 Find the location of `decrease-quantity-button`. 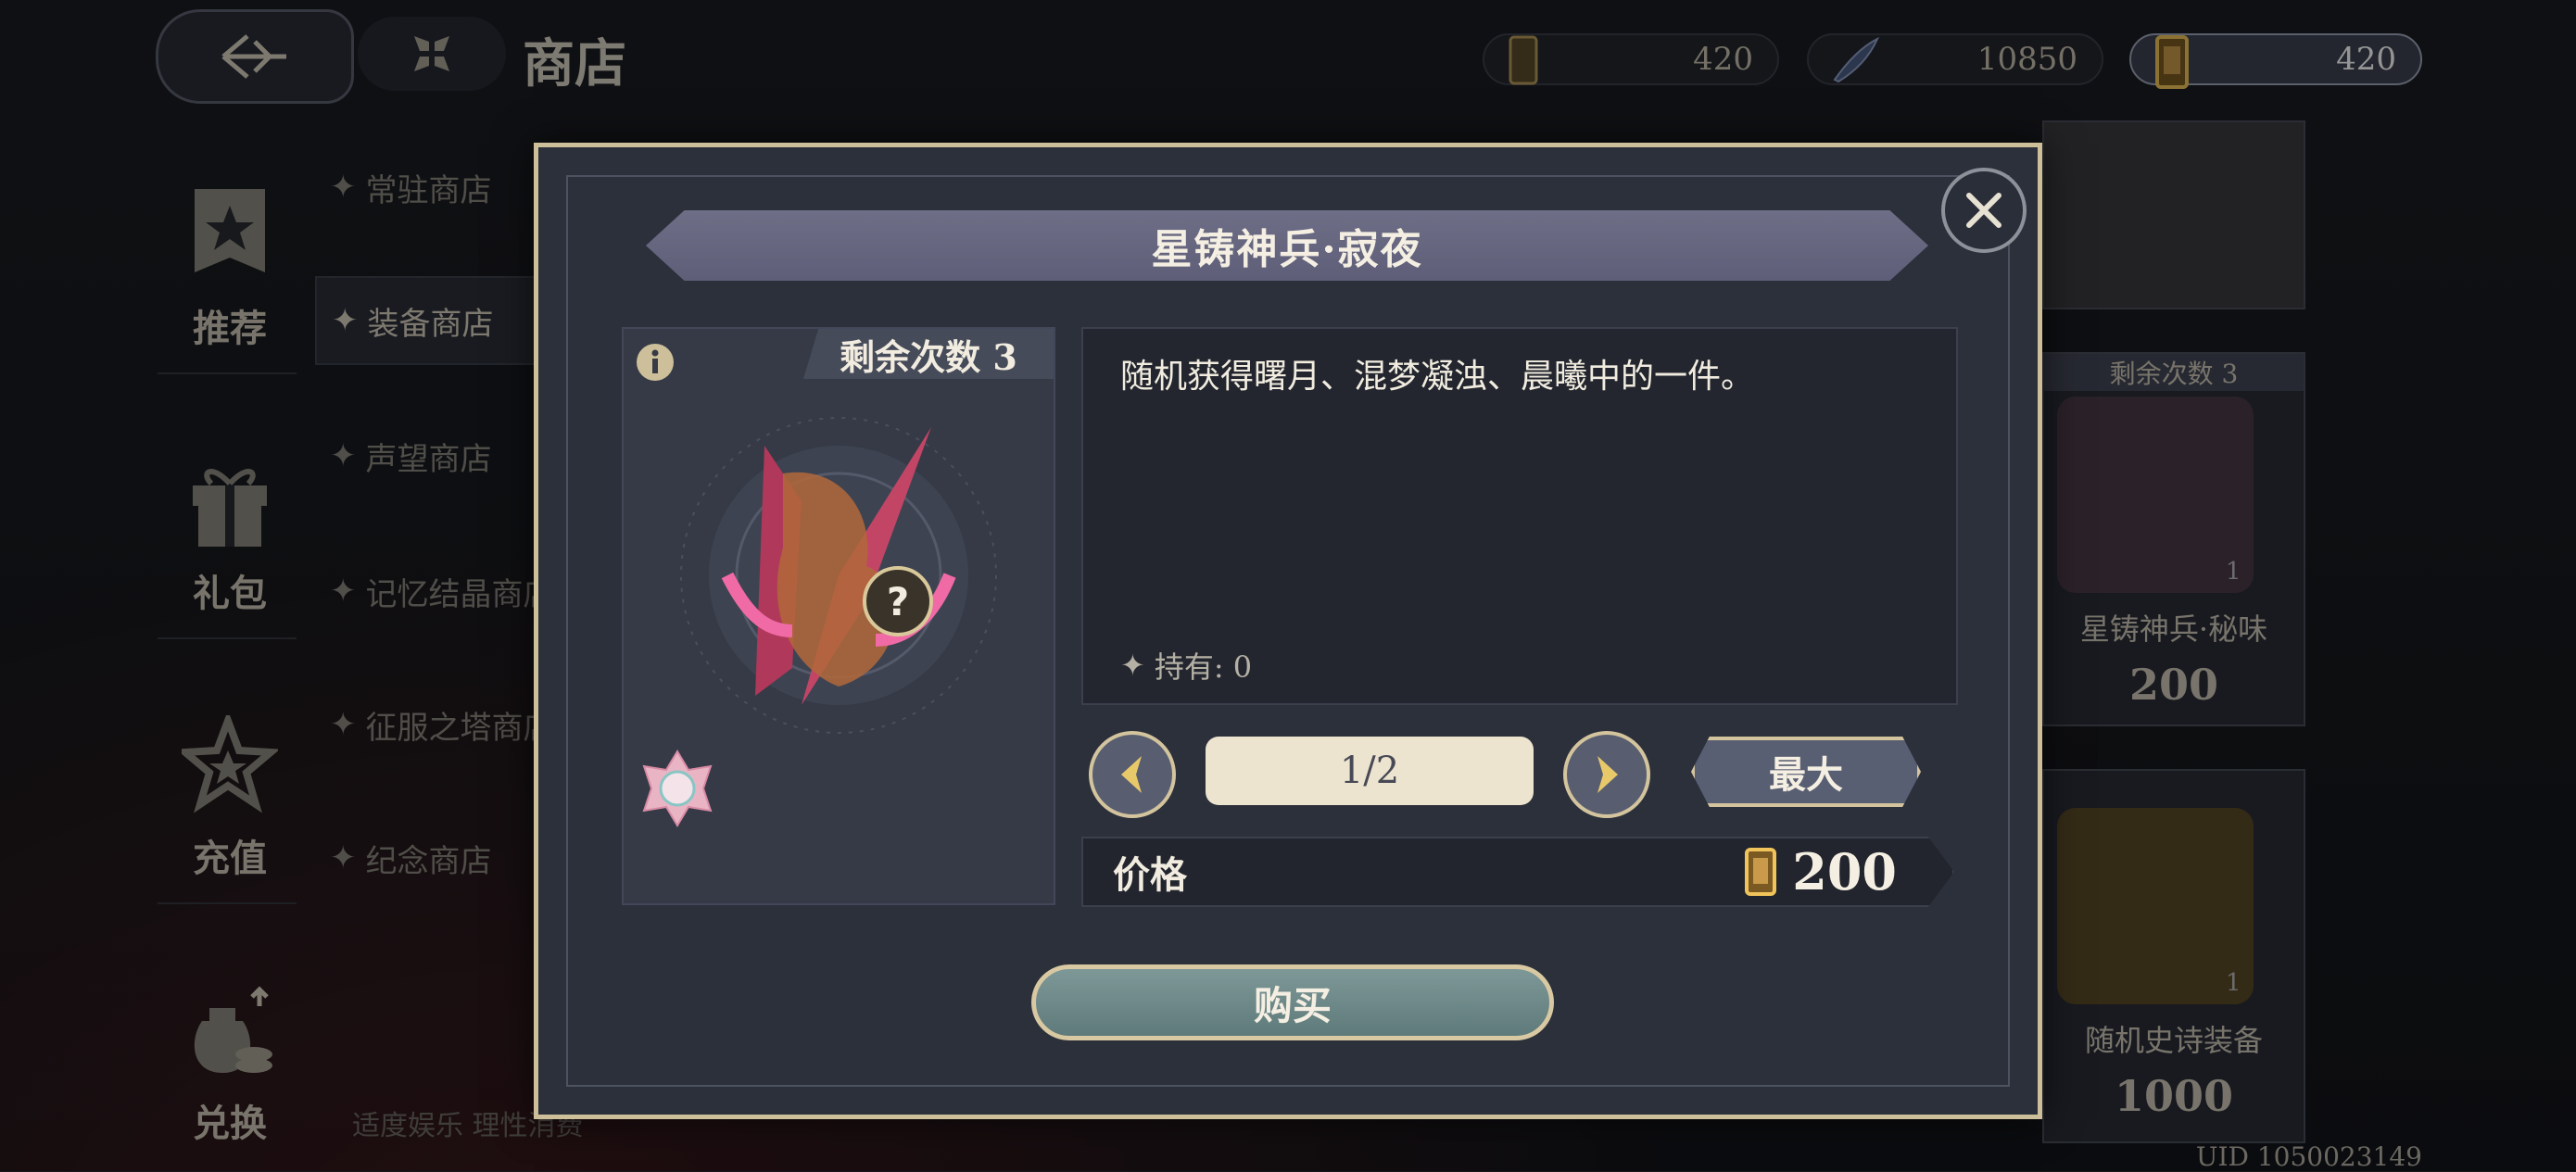

decrease-quantity-button is located at coordinates (1132, 774).